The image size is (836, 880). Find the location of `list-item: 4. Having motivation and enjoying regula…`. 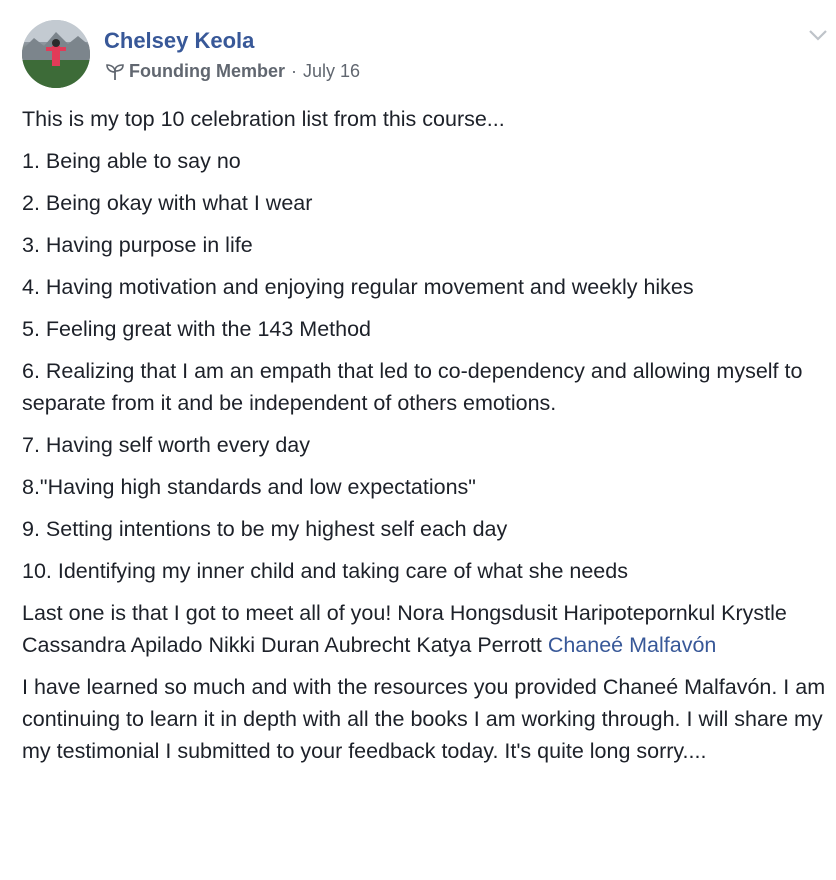

list-item: 4. Having motivation and enjoying regula… is located at coordinates (358, 287).